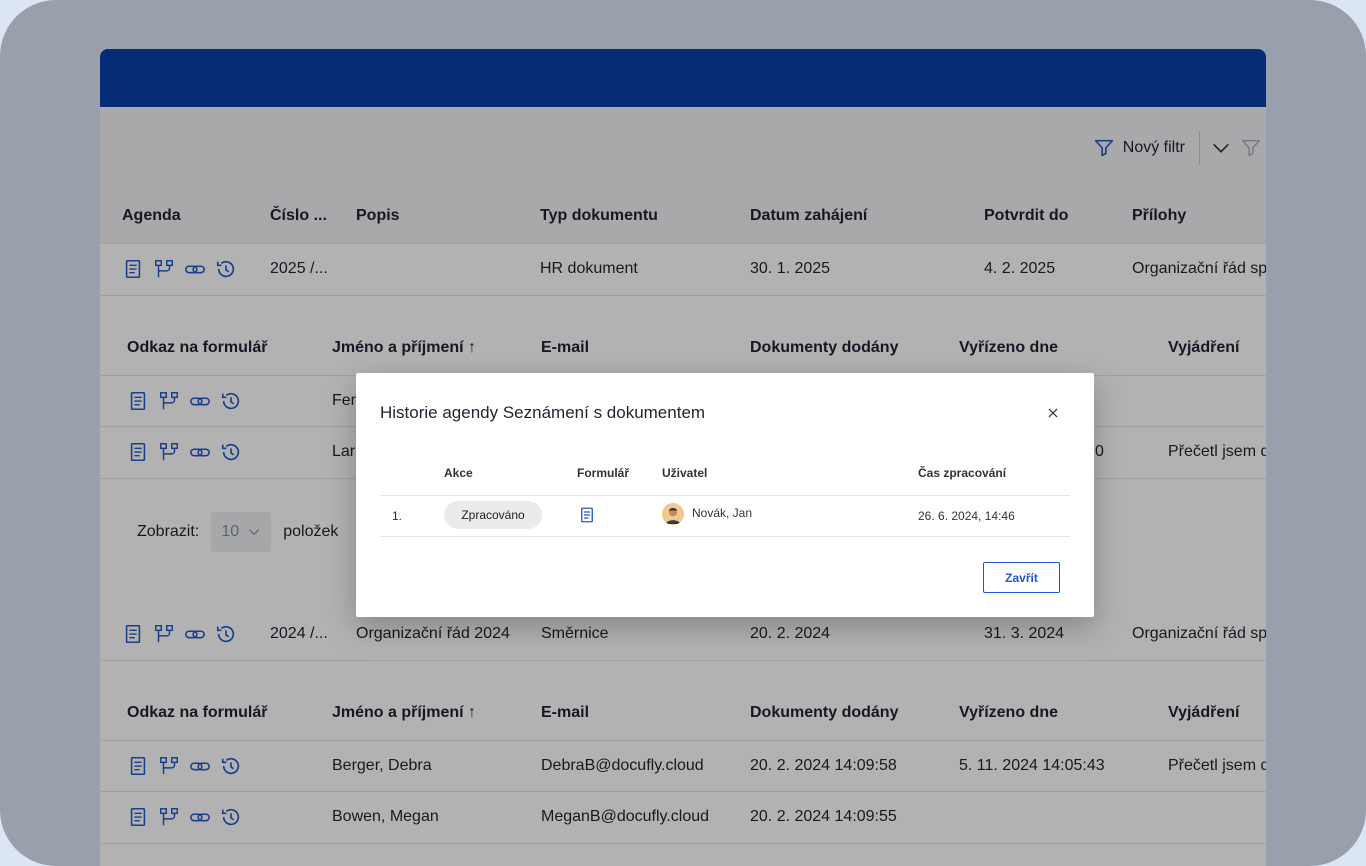  Describe the element at coordinates (966, 516) in the screenshot. I see `processed-time: 26. 6. 2024, 14:46` at that location.